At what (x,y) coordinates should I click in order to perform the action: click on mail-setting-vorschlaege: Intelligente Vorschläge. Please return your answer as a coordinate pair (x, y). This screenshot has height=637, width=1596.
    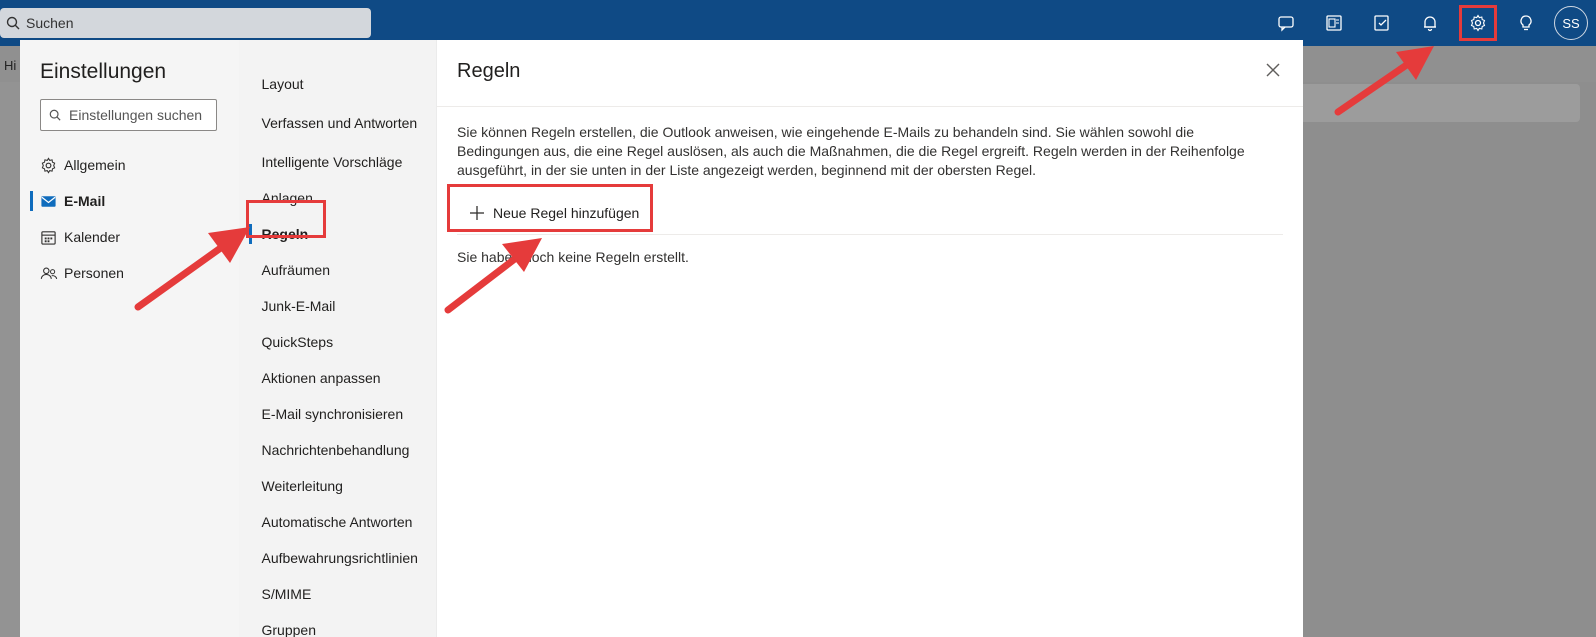
    Looking at the image, I should click on (338, 162).